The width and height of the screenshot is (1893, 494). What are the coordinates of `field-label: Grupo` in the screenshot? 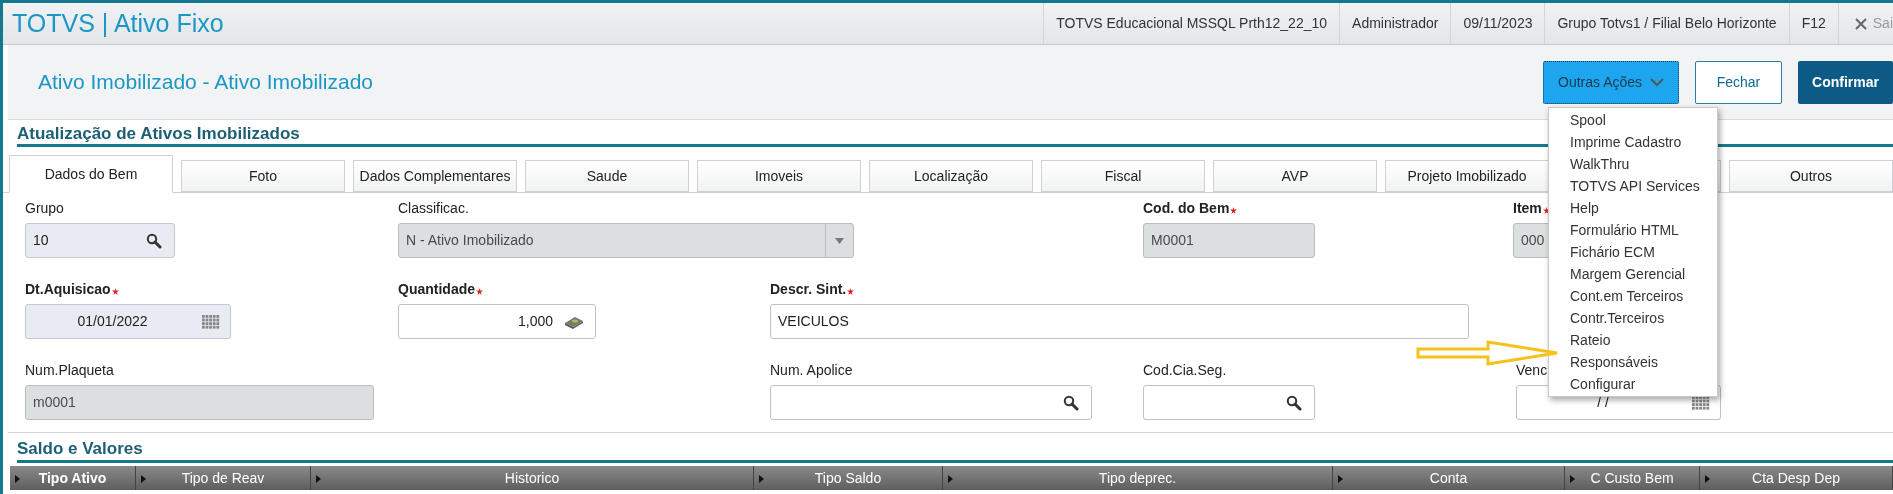 It's located at (44, 208).